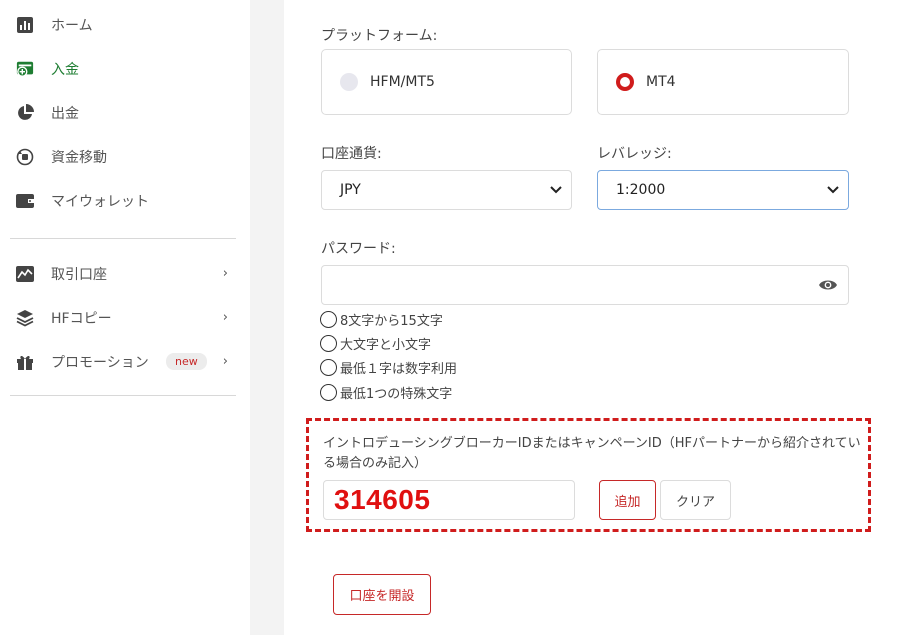 The width and height of the screenshot is (900, 635). What do you see at coordinates (72, 26) in the screenshot?
I see `sidebar-item-label: ホーム` at bounding box center [72, 26].